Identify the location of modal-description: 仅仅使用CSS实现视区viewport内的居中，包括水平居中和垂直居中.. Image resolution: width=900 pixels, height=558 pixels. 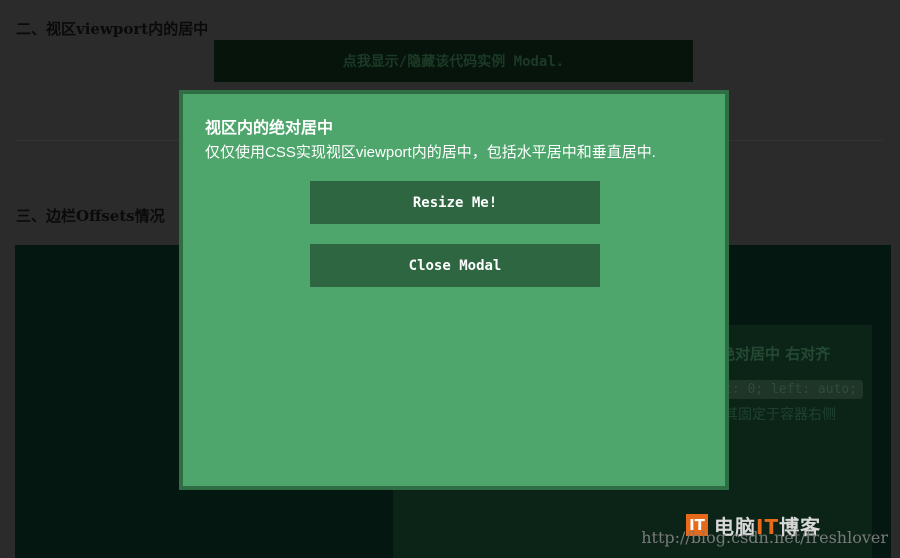
(430, 152).